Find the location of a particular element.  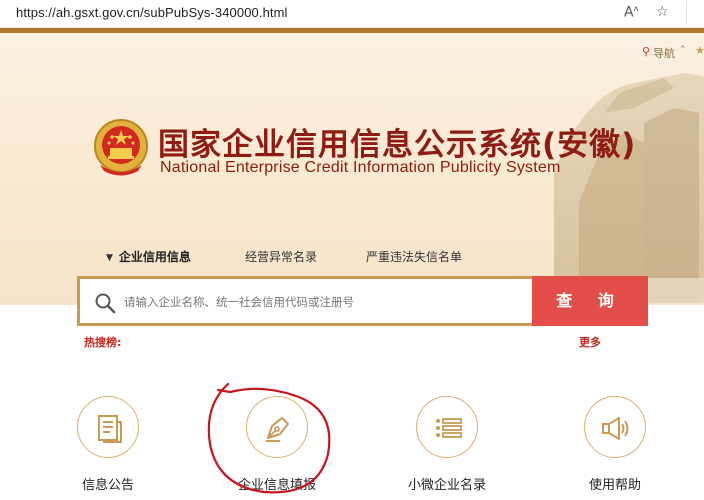

site-title-cn: 国家企业信用信息公示系统(安徽) is located at coordinates (397, 145).